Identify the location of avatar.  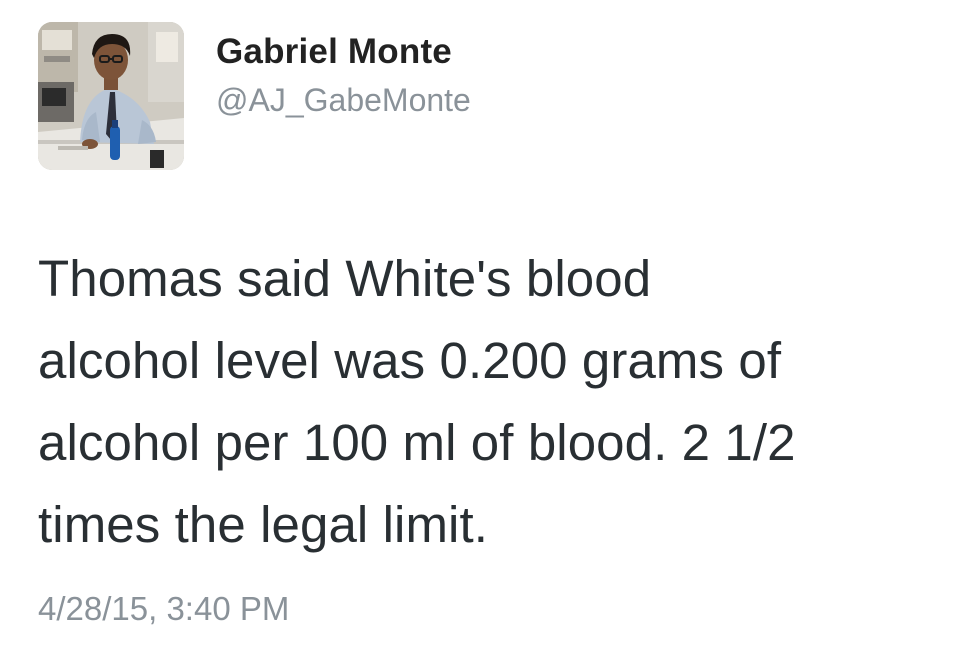
(111, 96).